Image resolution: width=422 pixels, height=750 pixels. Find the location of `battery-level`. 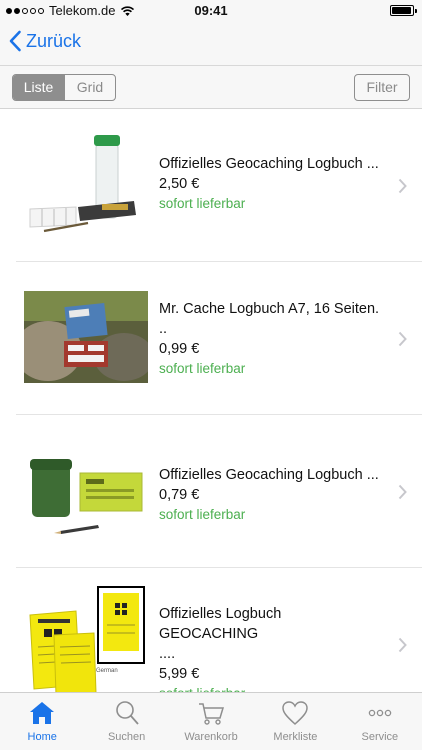

battery-level is located at coordinates (401, 10).